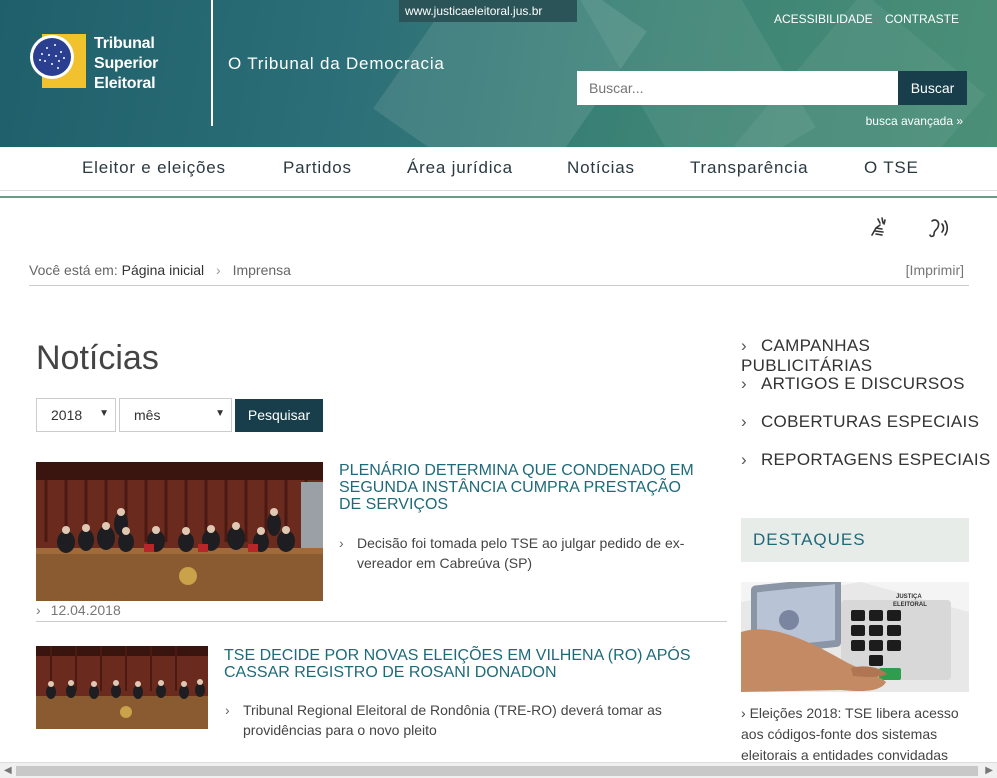  Describe the element at coordinates (499, 285) in the screenshot. I see `breadcrumb-divider` at that location.